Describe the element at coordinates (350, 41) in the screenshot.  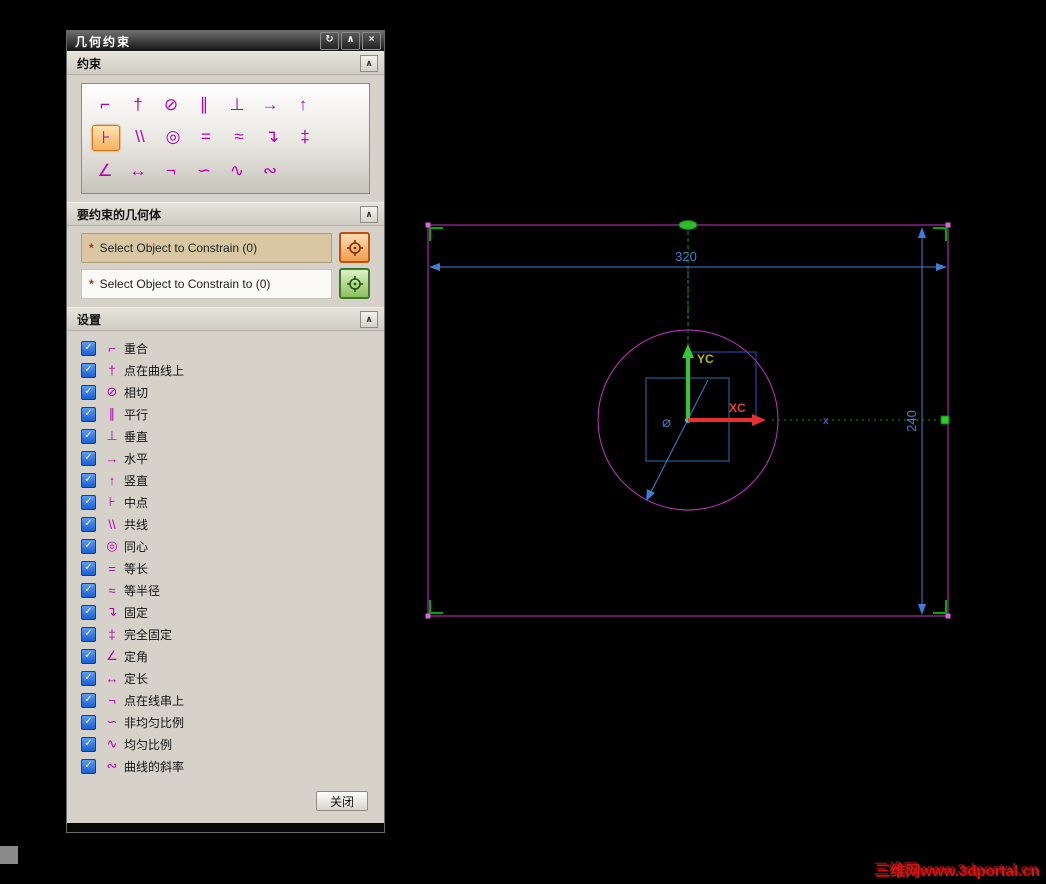
I see `collapse-dialog-icon: ∧` at that location.